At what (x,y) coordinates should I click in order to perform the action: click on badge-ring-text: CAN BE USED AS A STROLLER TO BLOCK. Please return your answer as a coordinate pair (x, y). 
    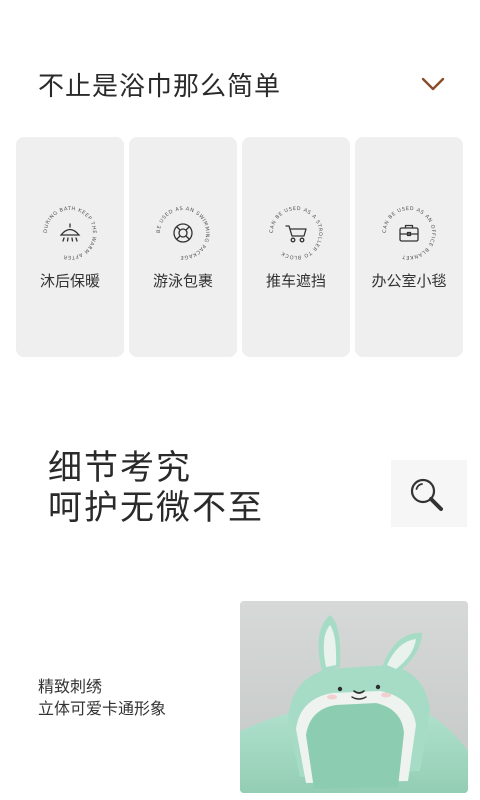
    Looking at the image, I should click on (296, 233).